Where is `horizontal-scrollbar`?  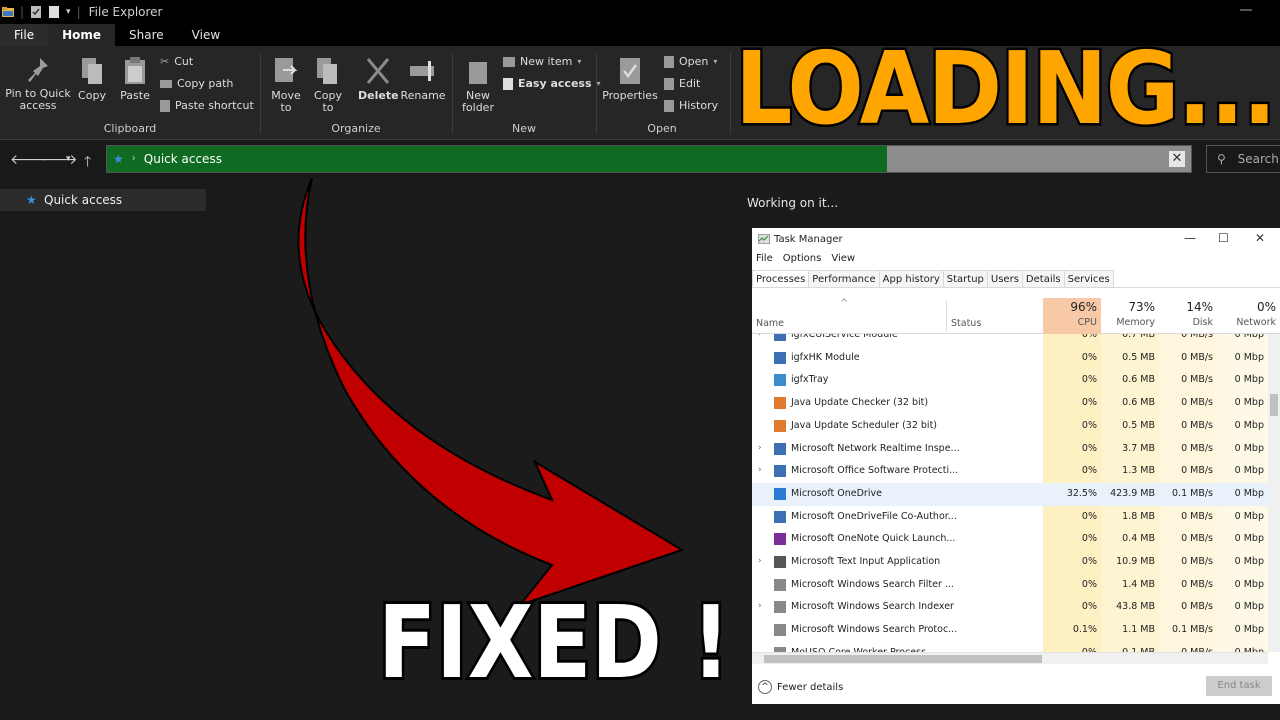
horizontal-scrollbar is located at coordinates (1010, 658).